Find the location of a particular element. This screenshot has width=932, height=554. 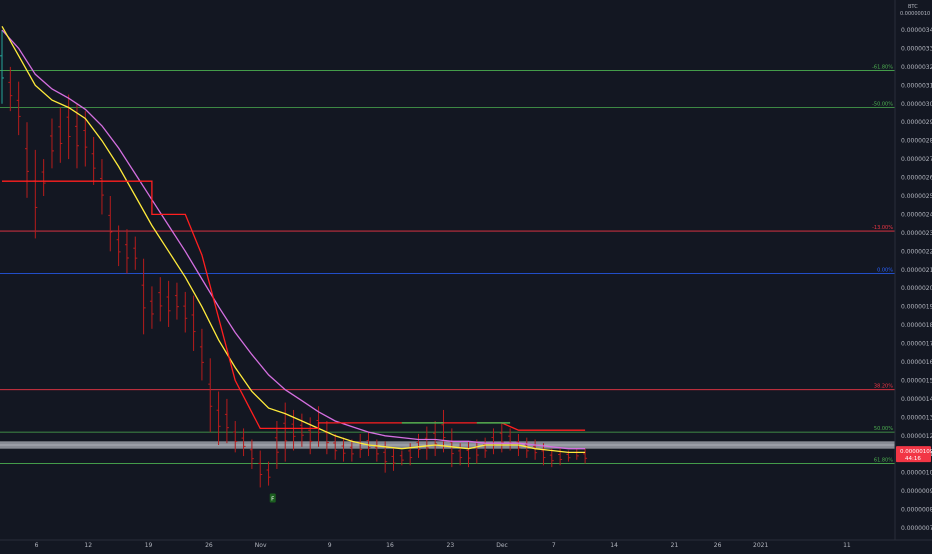

y-tick-label: 0.00000100 is located at coordinates (916, 473).